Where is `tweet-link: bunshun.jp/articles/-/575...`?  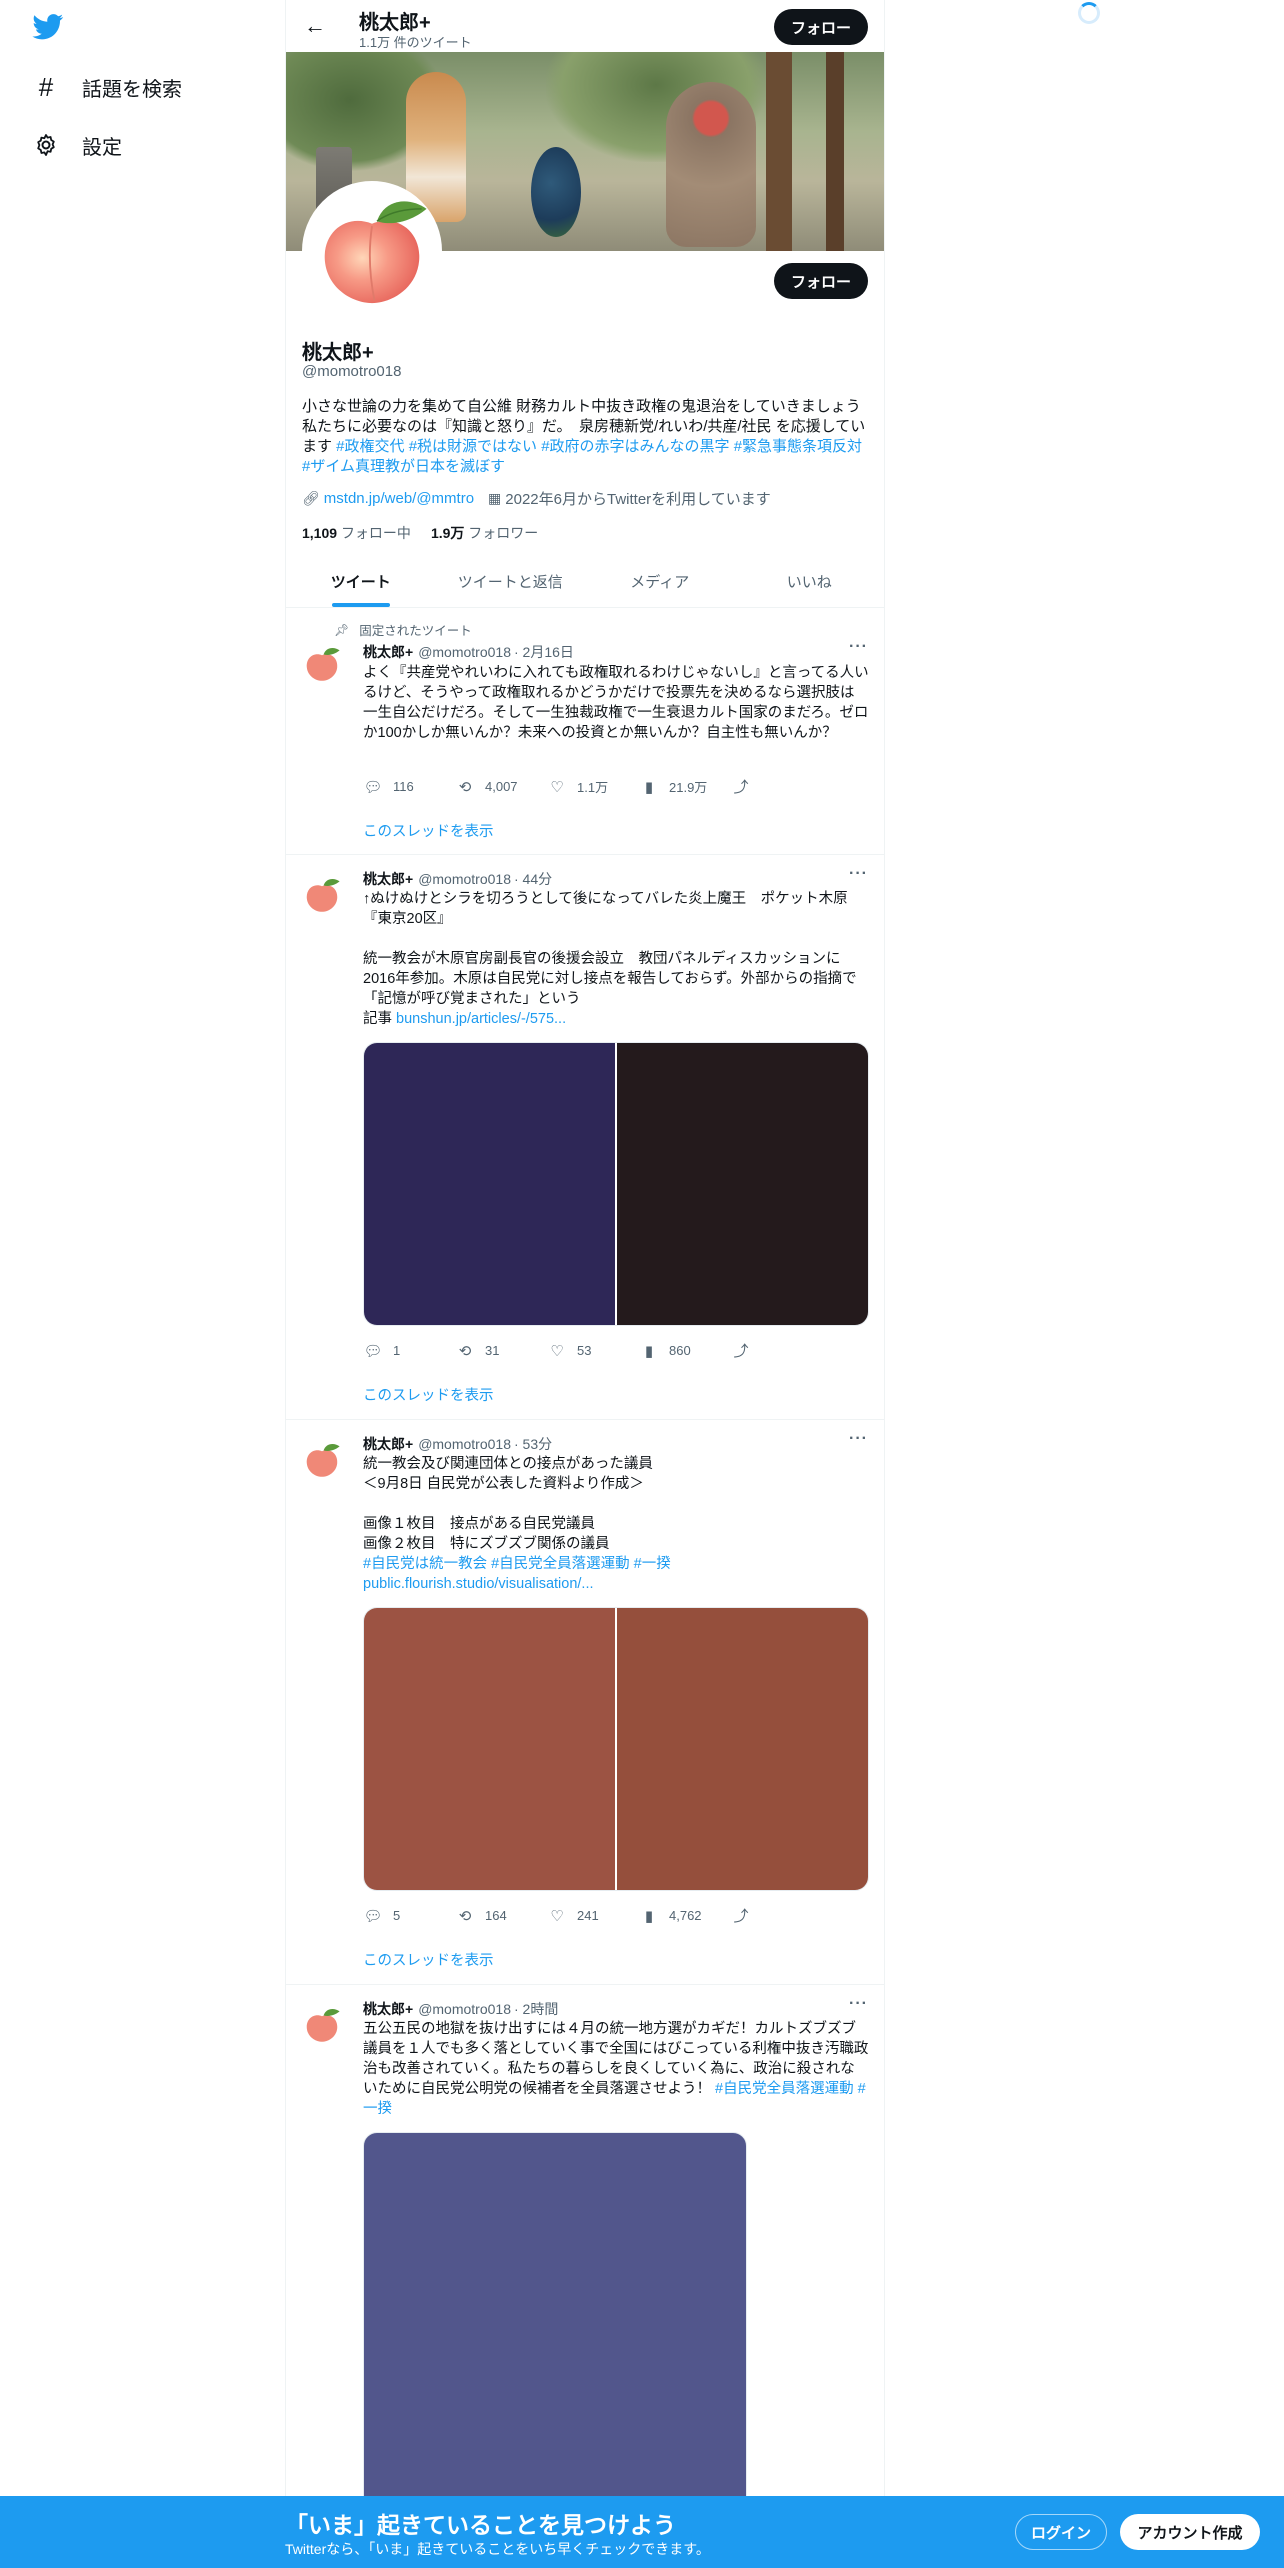 tweet-link: bunshun.jp/articles/-/575... is located at coordinates (481, 1019).